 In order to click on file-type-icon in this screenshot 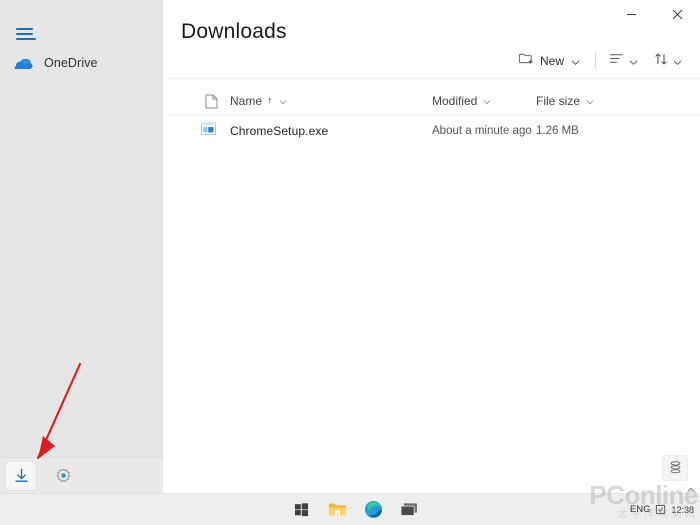, I will do `click(211, 101)`.